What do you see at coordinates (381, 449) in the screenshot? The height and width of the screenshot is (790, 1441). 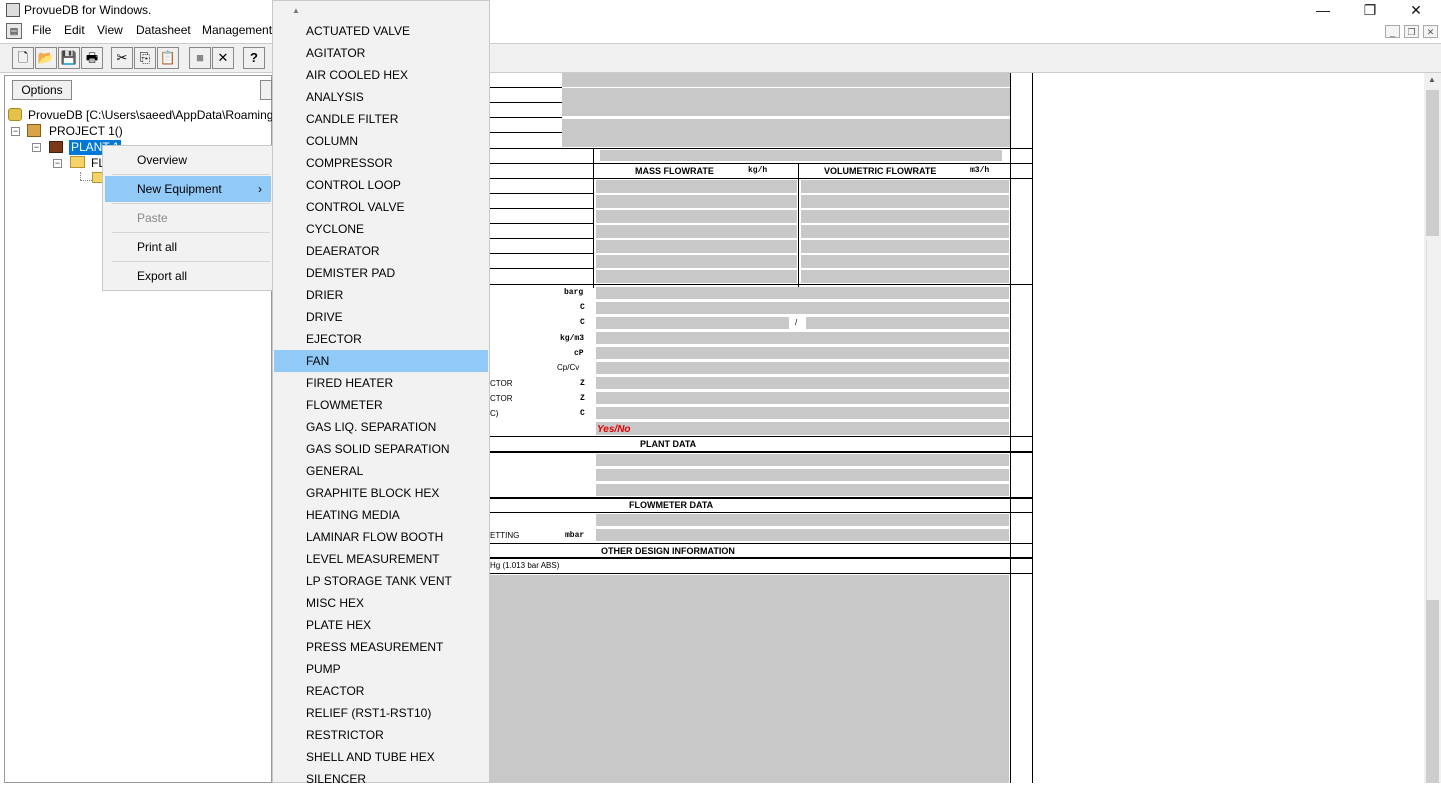 I see `equipment-item-gas-solid-separation: GAS SOLID SEPARATION` at bounding box center [381, 449].